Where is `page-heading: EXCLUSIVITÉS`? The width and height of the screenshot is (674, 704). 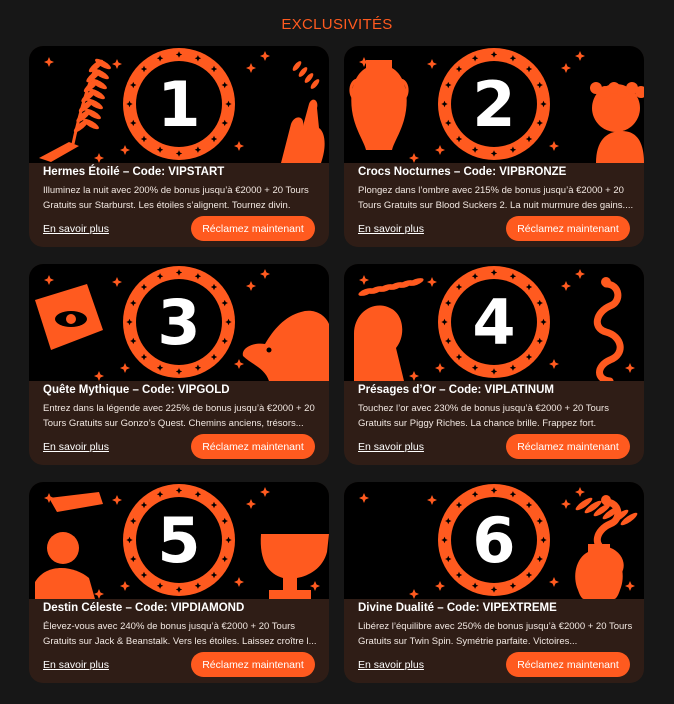 page-heading: EXCLUSIVITÉS is located at coordinates (337, 24).